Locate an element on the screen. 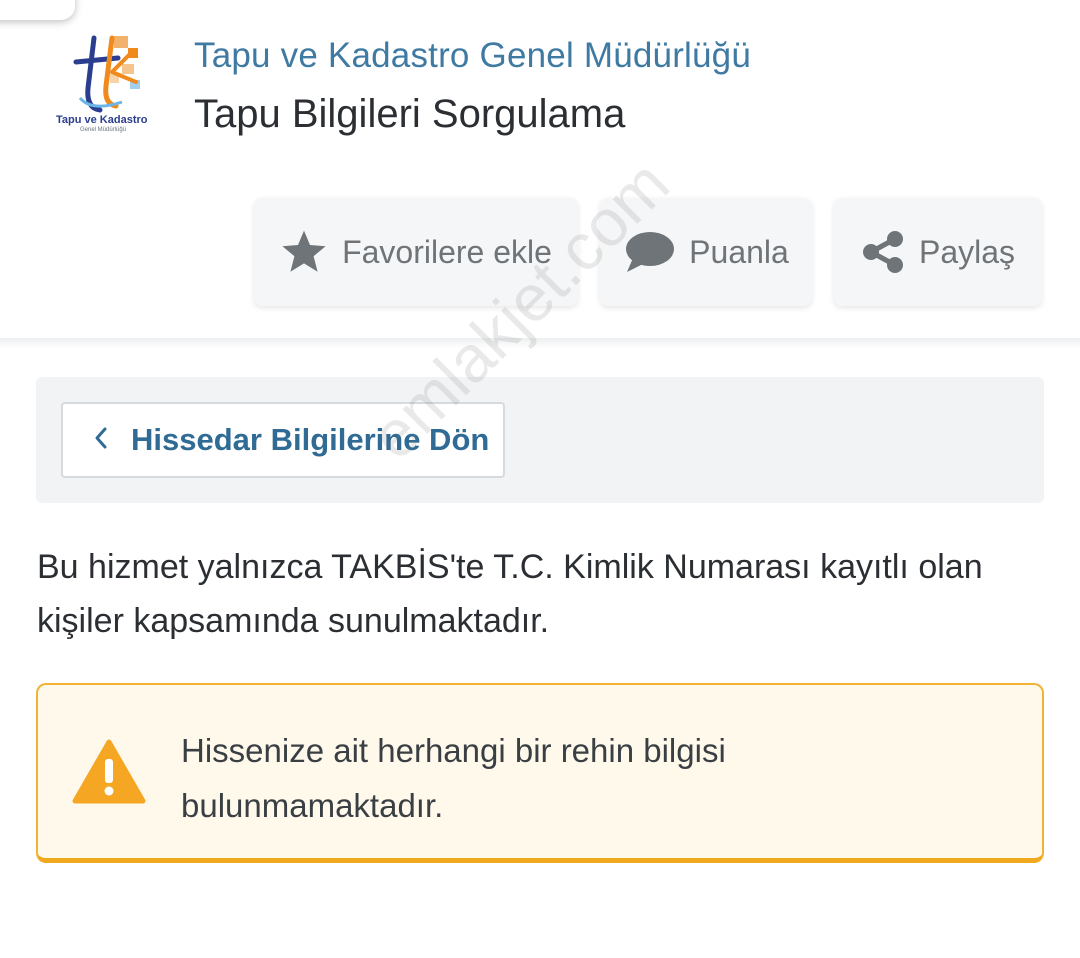 This screenshot has width=1080, height=958. info-line-2: kişiler kapsamında sunulmaktadır. is located at coordinates (293, 621).